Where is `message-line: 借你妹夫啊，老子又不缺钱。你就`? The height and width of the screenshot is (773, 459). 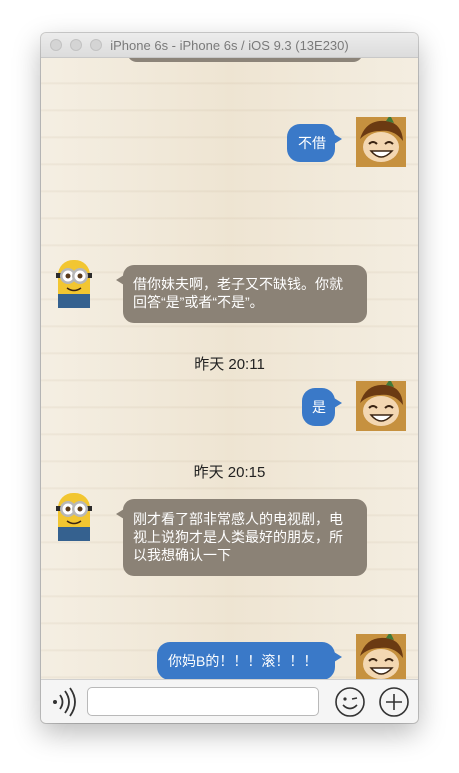 message-line: 借你妹夫啊，老子又不缺钱。你就 is located at coordinates (238, 284).